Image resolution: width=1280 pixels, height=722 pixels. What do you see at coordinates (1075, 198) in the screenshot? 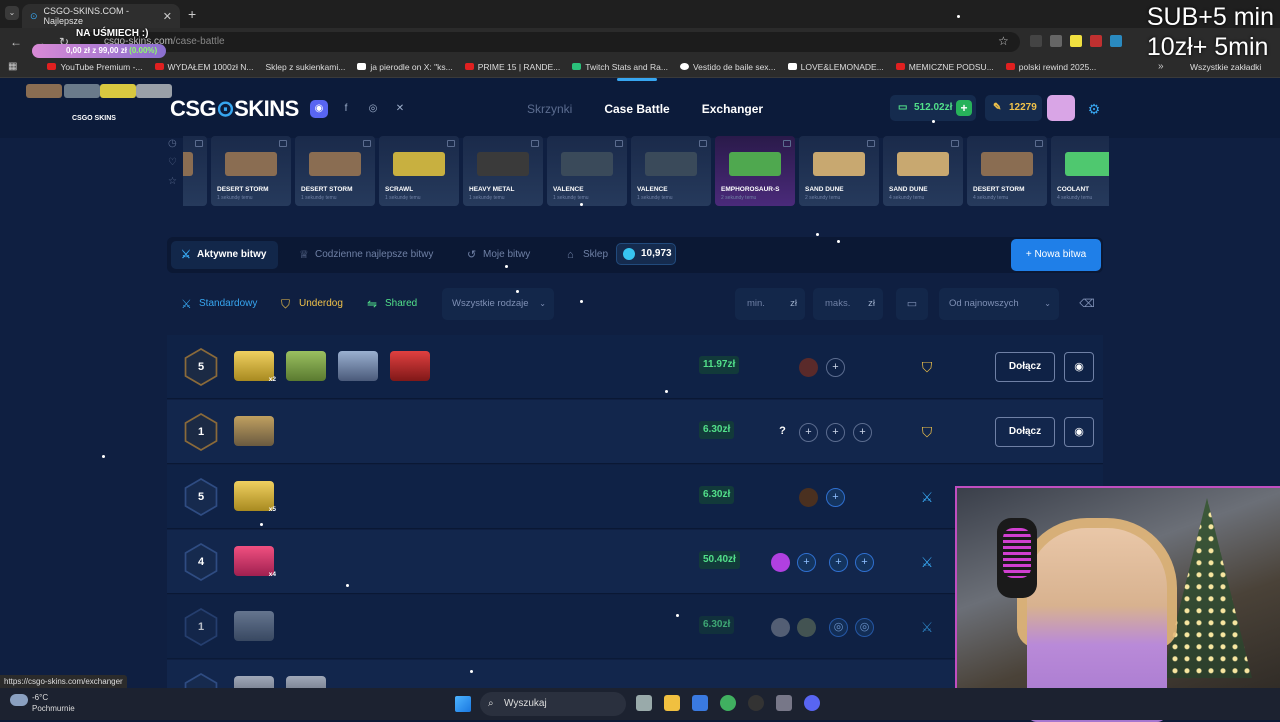
I see `drop-time: 4 sekundy temu` at bounding box center [1075, 198].